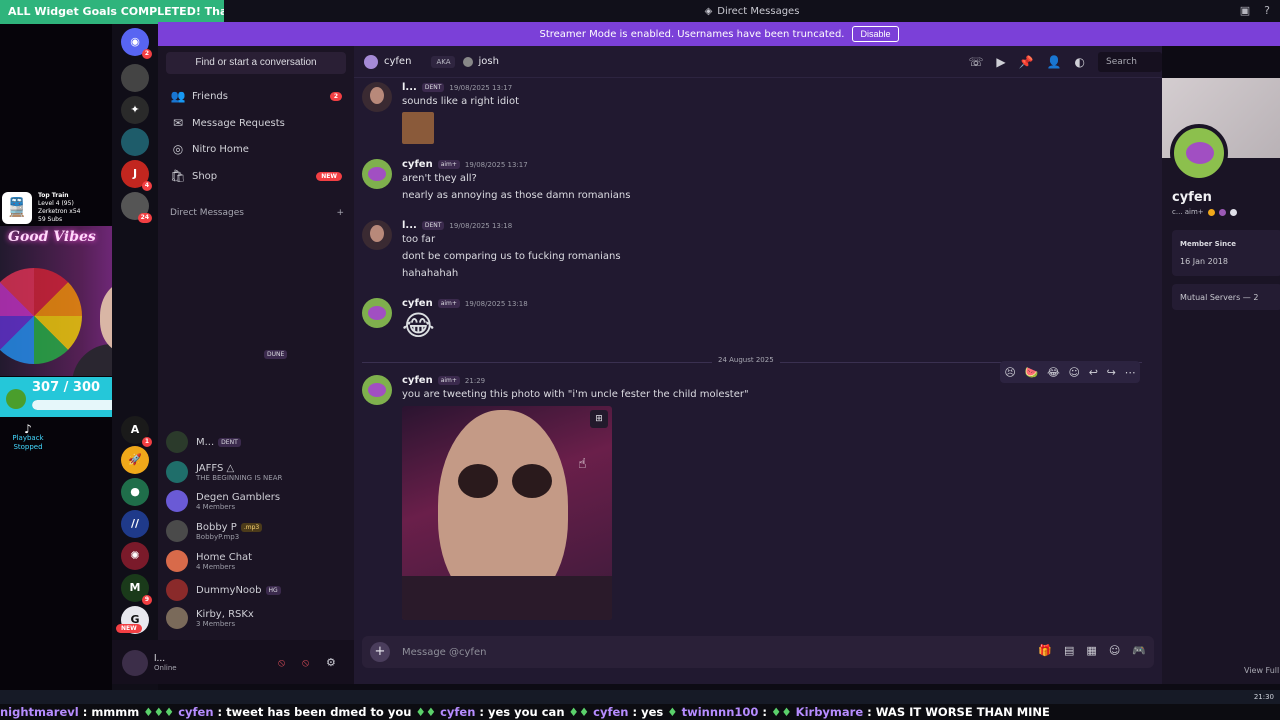  I want to click on gift-icon: 🎁, so click(1045, 650).